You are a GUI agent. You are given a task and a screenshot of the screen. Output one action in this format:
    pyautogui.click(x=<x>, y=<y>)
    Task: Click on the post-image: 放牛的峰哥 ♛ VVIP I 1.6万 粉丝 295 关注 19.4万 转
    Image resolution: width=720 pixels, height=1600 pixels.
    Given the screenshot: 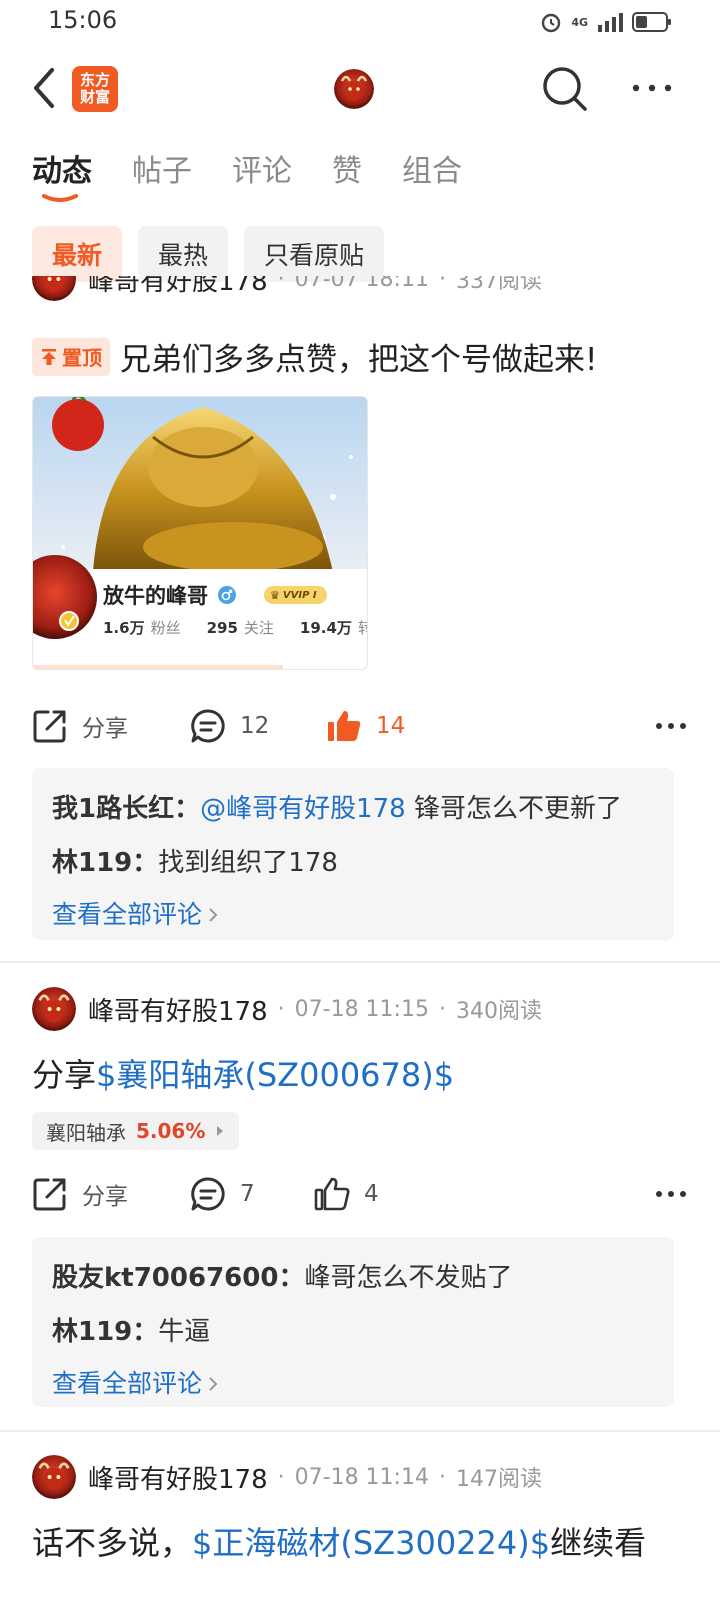 What is the action you would take?
    pyautogui.click(x=200, y=533)
    